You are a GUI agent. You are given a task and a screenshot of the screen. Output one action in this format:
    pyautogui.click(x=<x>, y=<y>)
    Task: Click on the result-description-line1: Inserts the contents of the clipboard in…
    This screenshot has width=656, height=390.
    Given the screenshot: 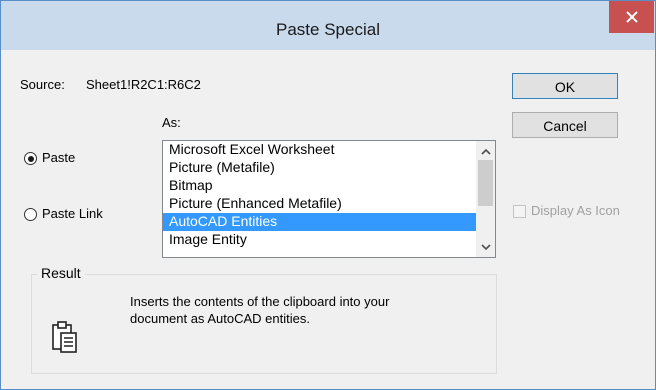 What is the action you would take?
    pyautogui.click(x=260, y=301)
    